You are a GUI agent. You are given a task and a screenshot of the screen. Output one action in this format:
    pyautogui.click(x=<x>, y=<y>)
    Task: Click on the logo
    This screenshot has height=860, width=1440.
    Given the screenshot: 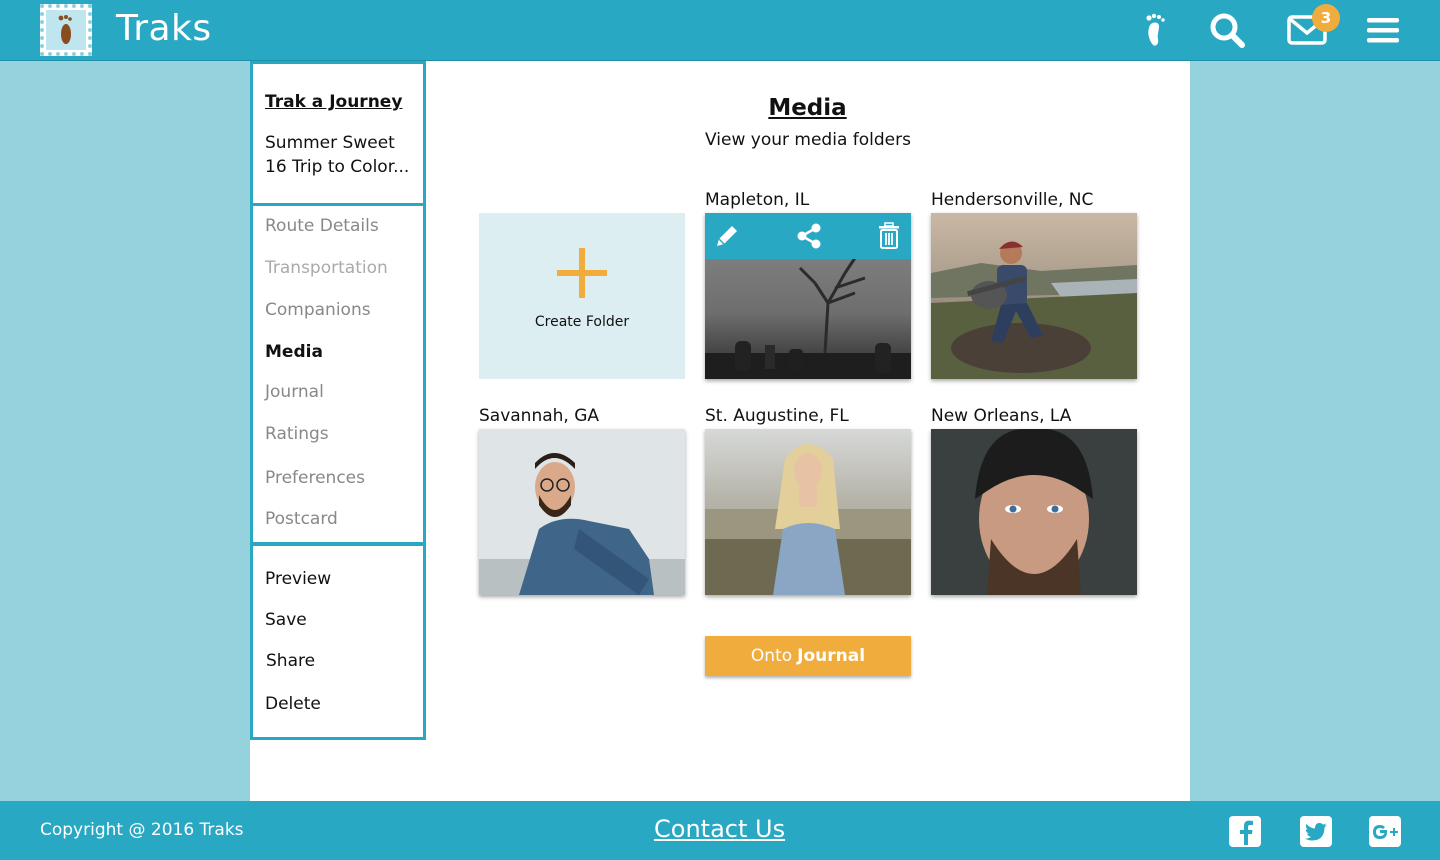 What is the action you would take?
    pyautogui.click(x=66, y=30)
    